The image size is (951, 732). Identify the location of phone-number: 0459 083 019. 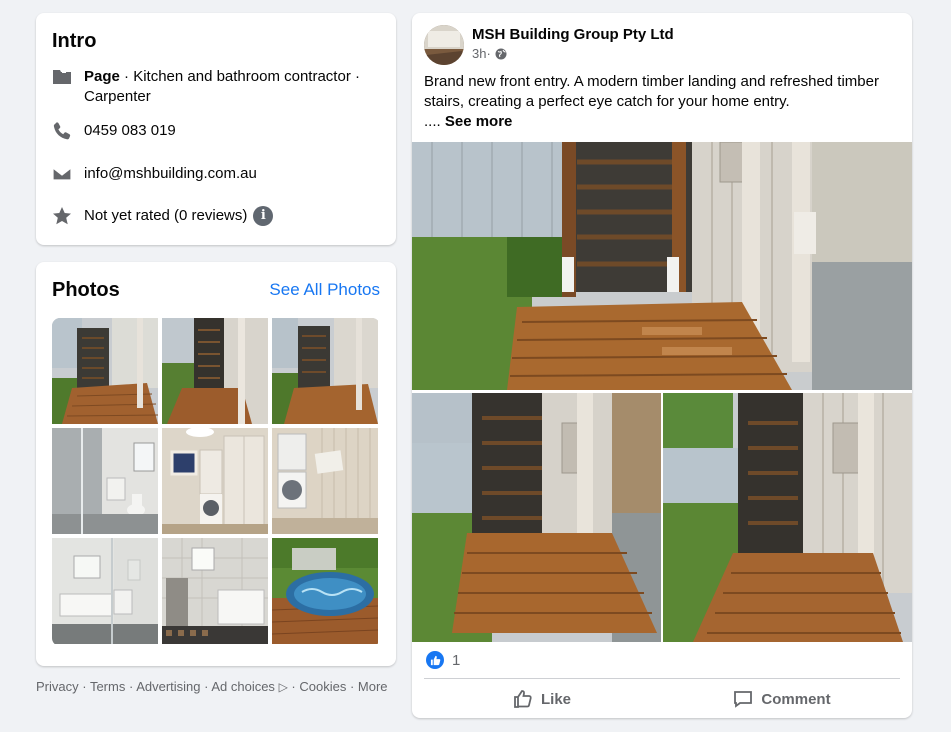
(130, 131).